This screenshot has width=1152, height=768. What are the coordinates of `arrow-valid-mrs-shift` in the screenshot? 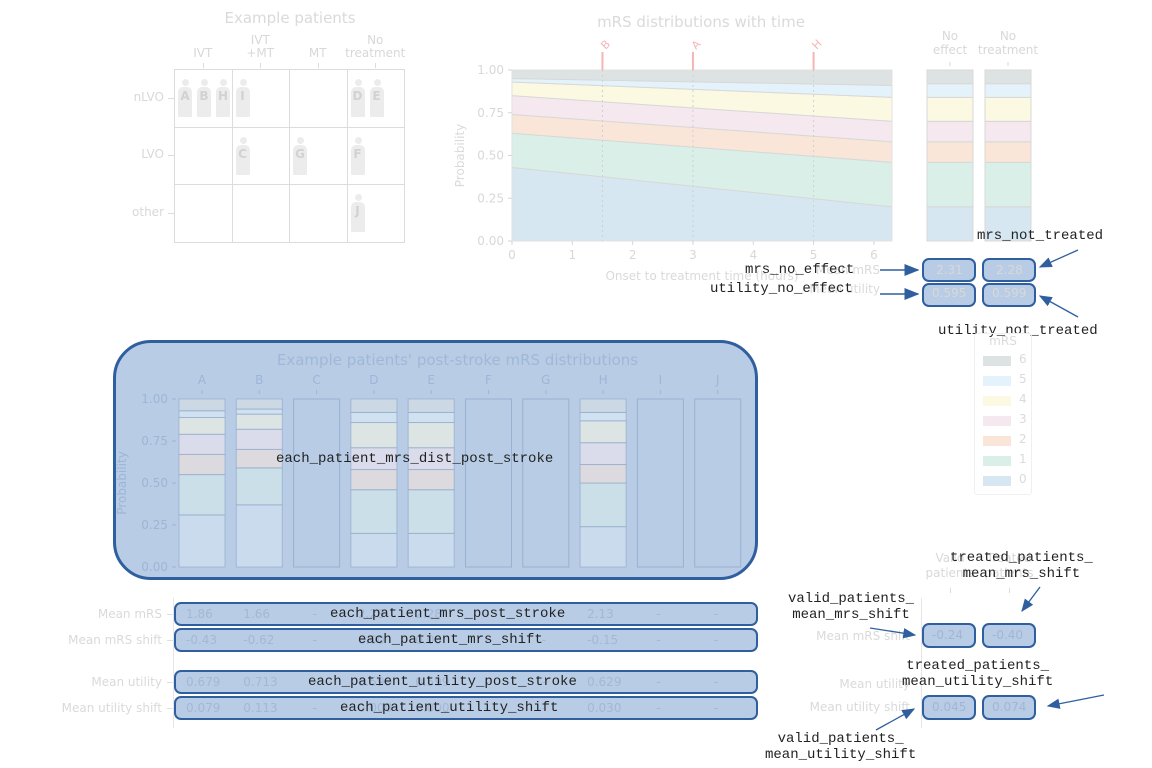 It's located at (893, 633).